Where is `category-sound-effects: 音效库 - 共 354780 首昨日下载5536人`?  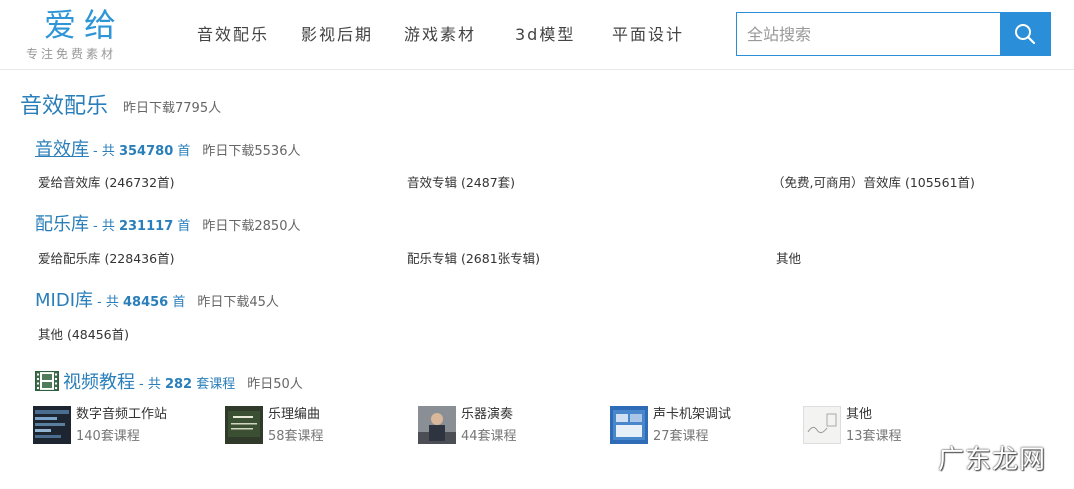
category-sound-effects: 音效库 - 共 354780 首昨日下载5536人 is located at coordinates (167, 151).